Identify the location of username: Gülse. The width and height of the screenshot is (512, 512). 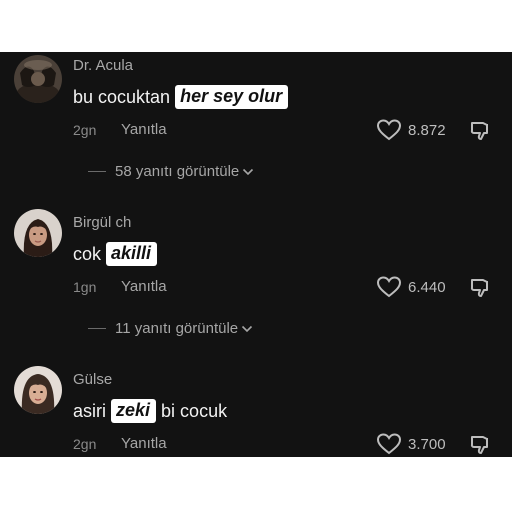
(92, 379).